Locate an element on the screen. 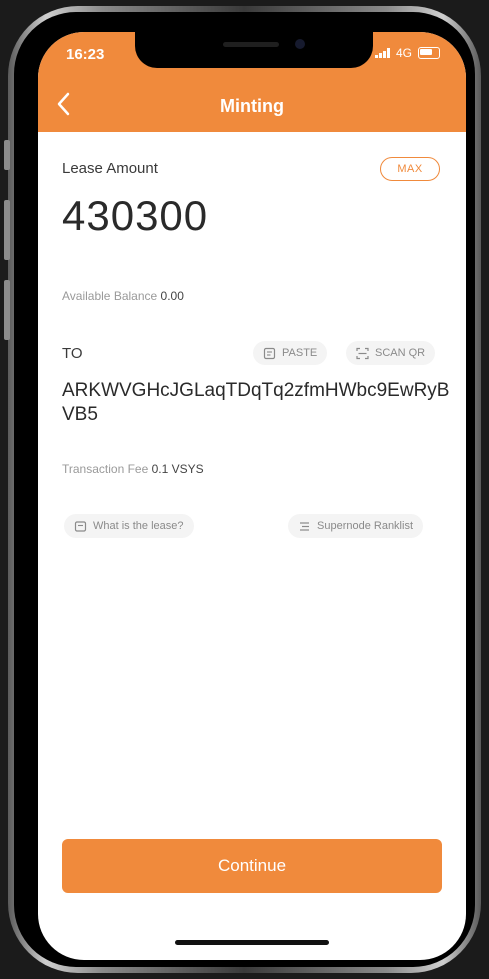  scan-qr-label: SCAN QR is located at coordinates (400, 353).